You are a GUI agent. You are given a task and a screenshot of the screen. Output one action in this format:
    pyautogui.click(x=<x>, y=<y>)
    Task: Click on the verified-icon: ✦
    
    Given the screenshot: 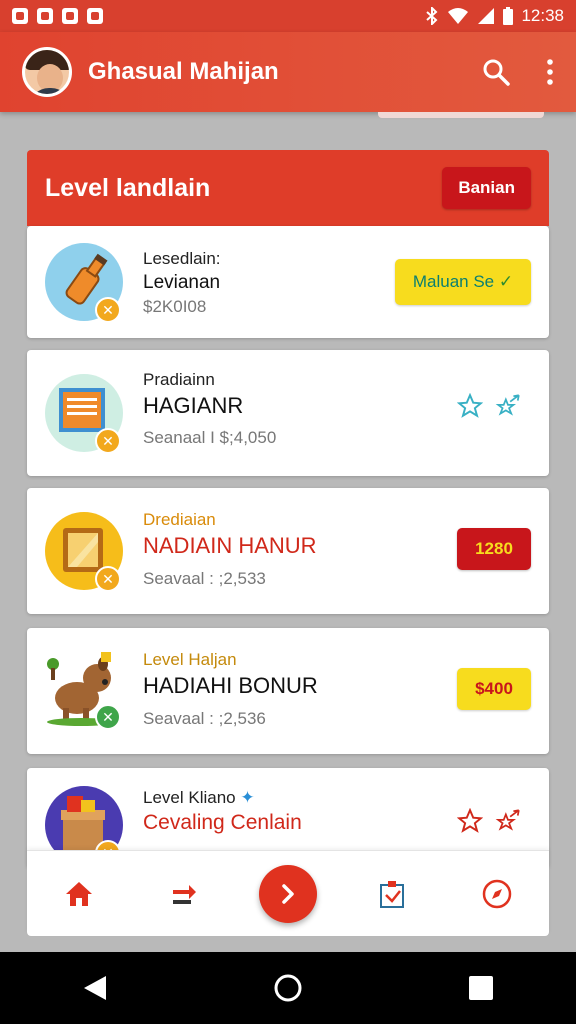 What is the action you would take?
    pyautogui.click(x=247, y=797)
    